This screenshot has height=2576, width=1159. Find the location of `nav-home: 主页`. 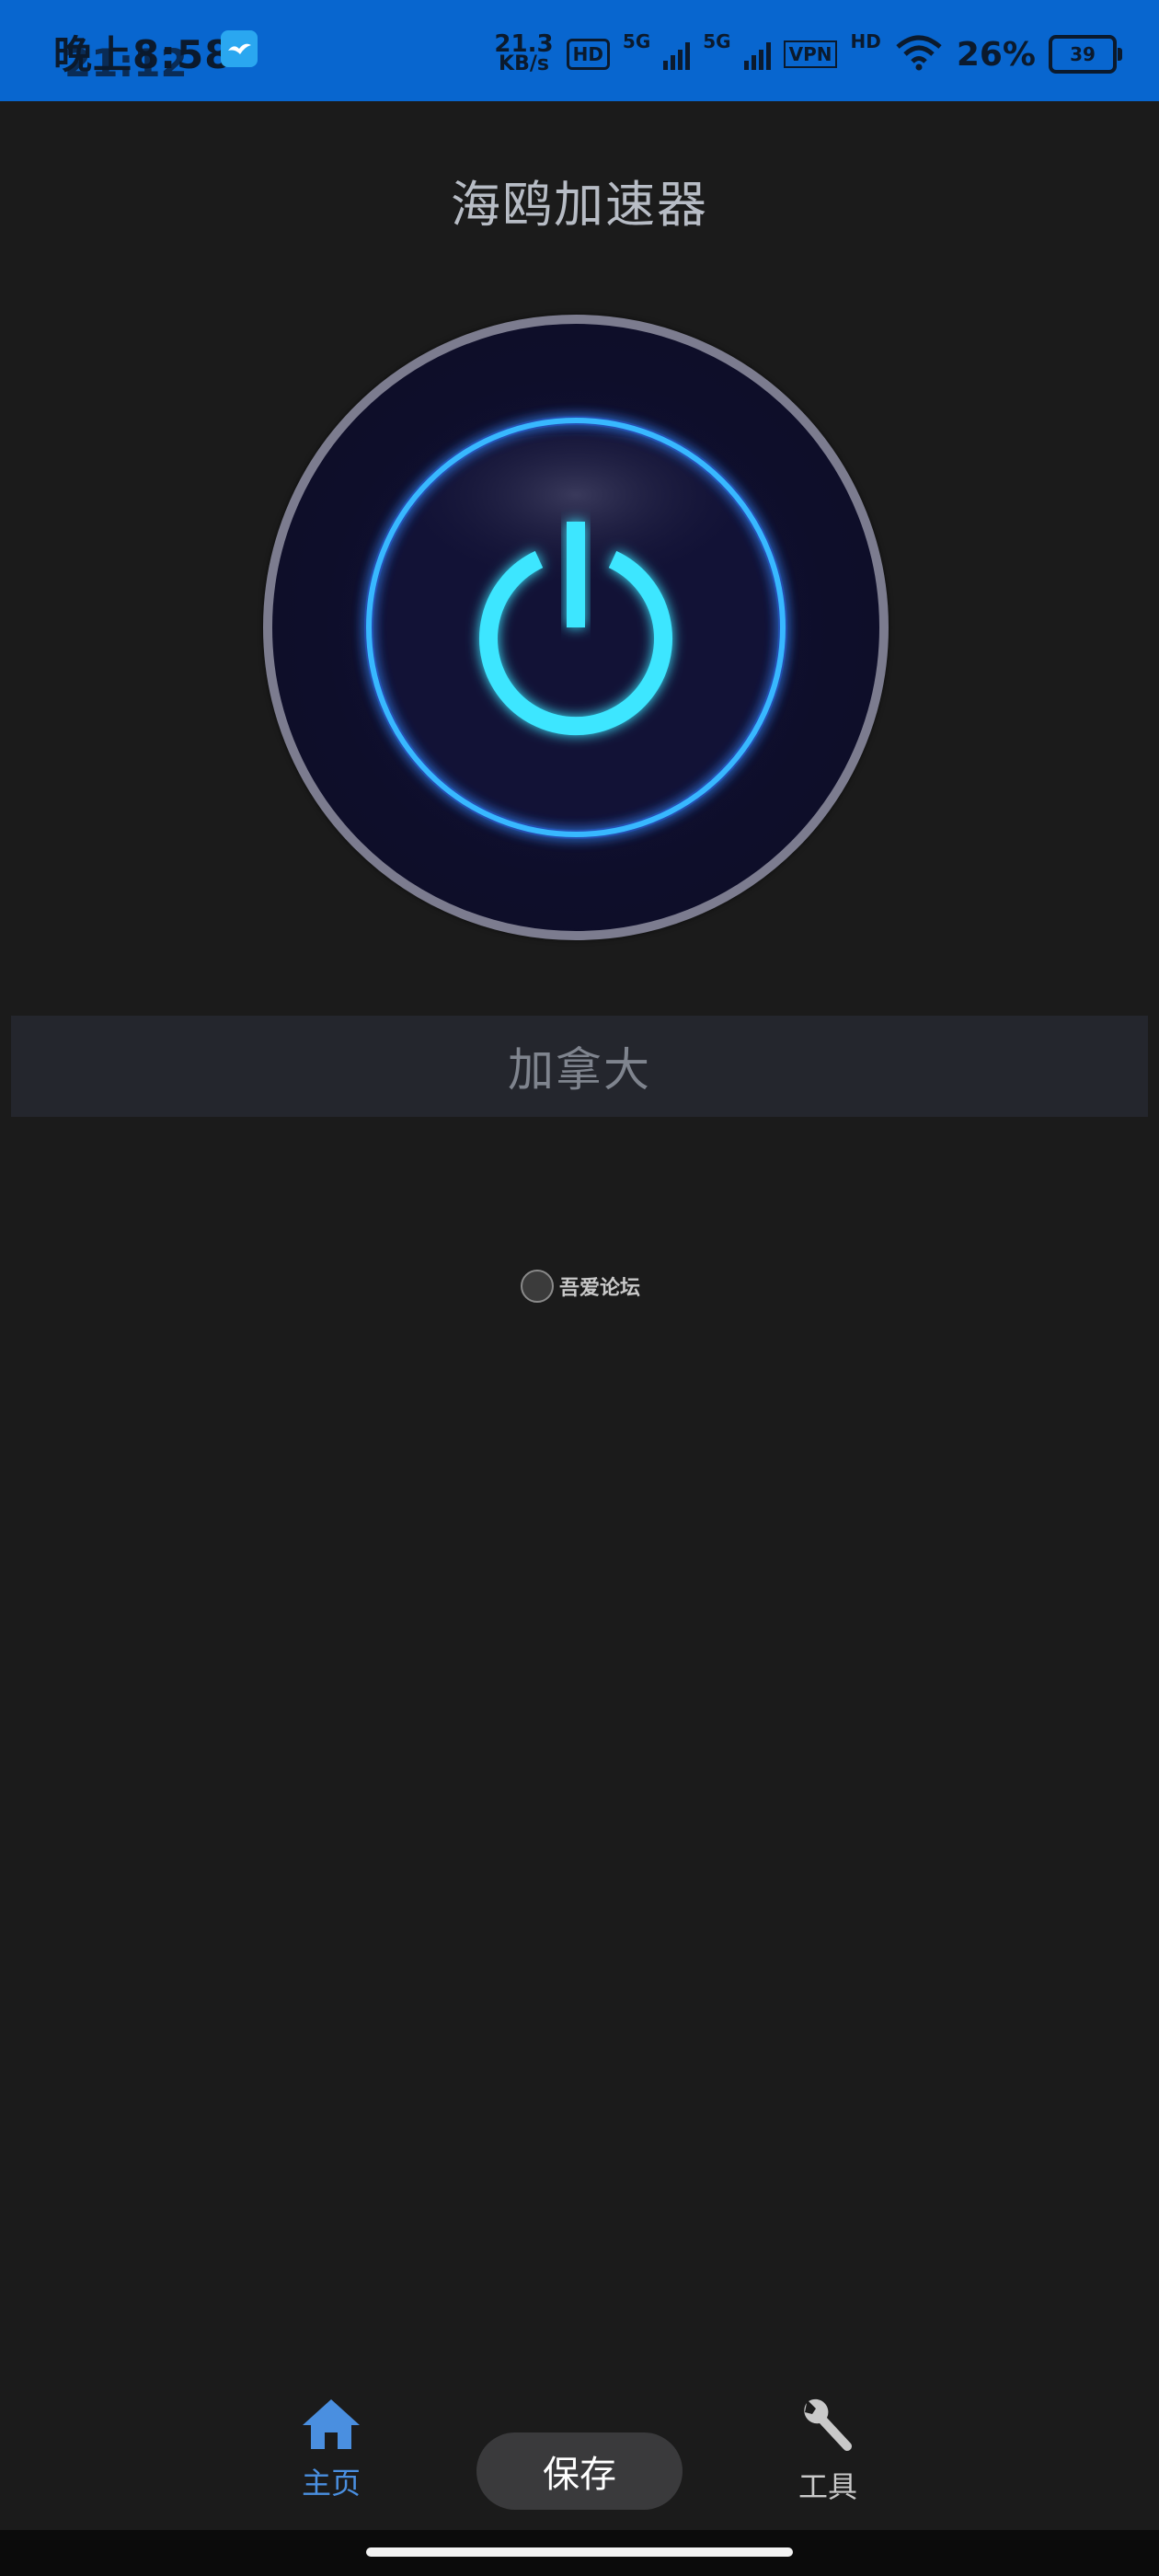

nav-home: 主页 is located at coordinates (331, 2449).